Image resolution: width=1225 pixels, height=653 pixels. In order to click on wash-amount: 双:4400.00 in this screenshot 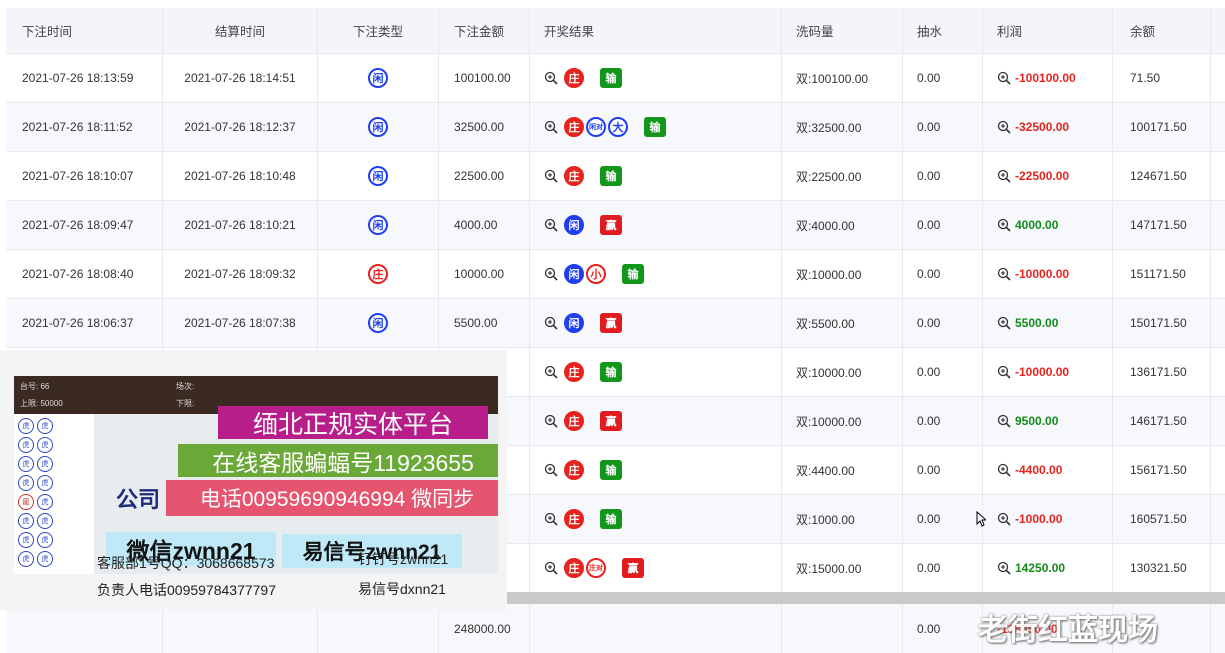, I will do `click(842, 470)`.